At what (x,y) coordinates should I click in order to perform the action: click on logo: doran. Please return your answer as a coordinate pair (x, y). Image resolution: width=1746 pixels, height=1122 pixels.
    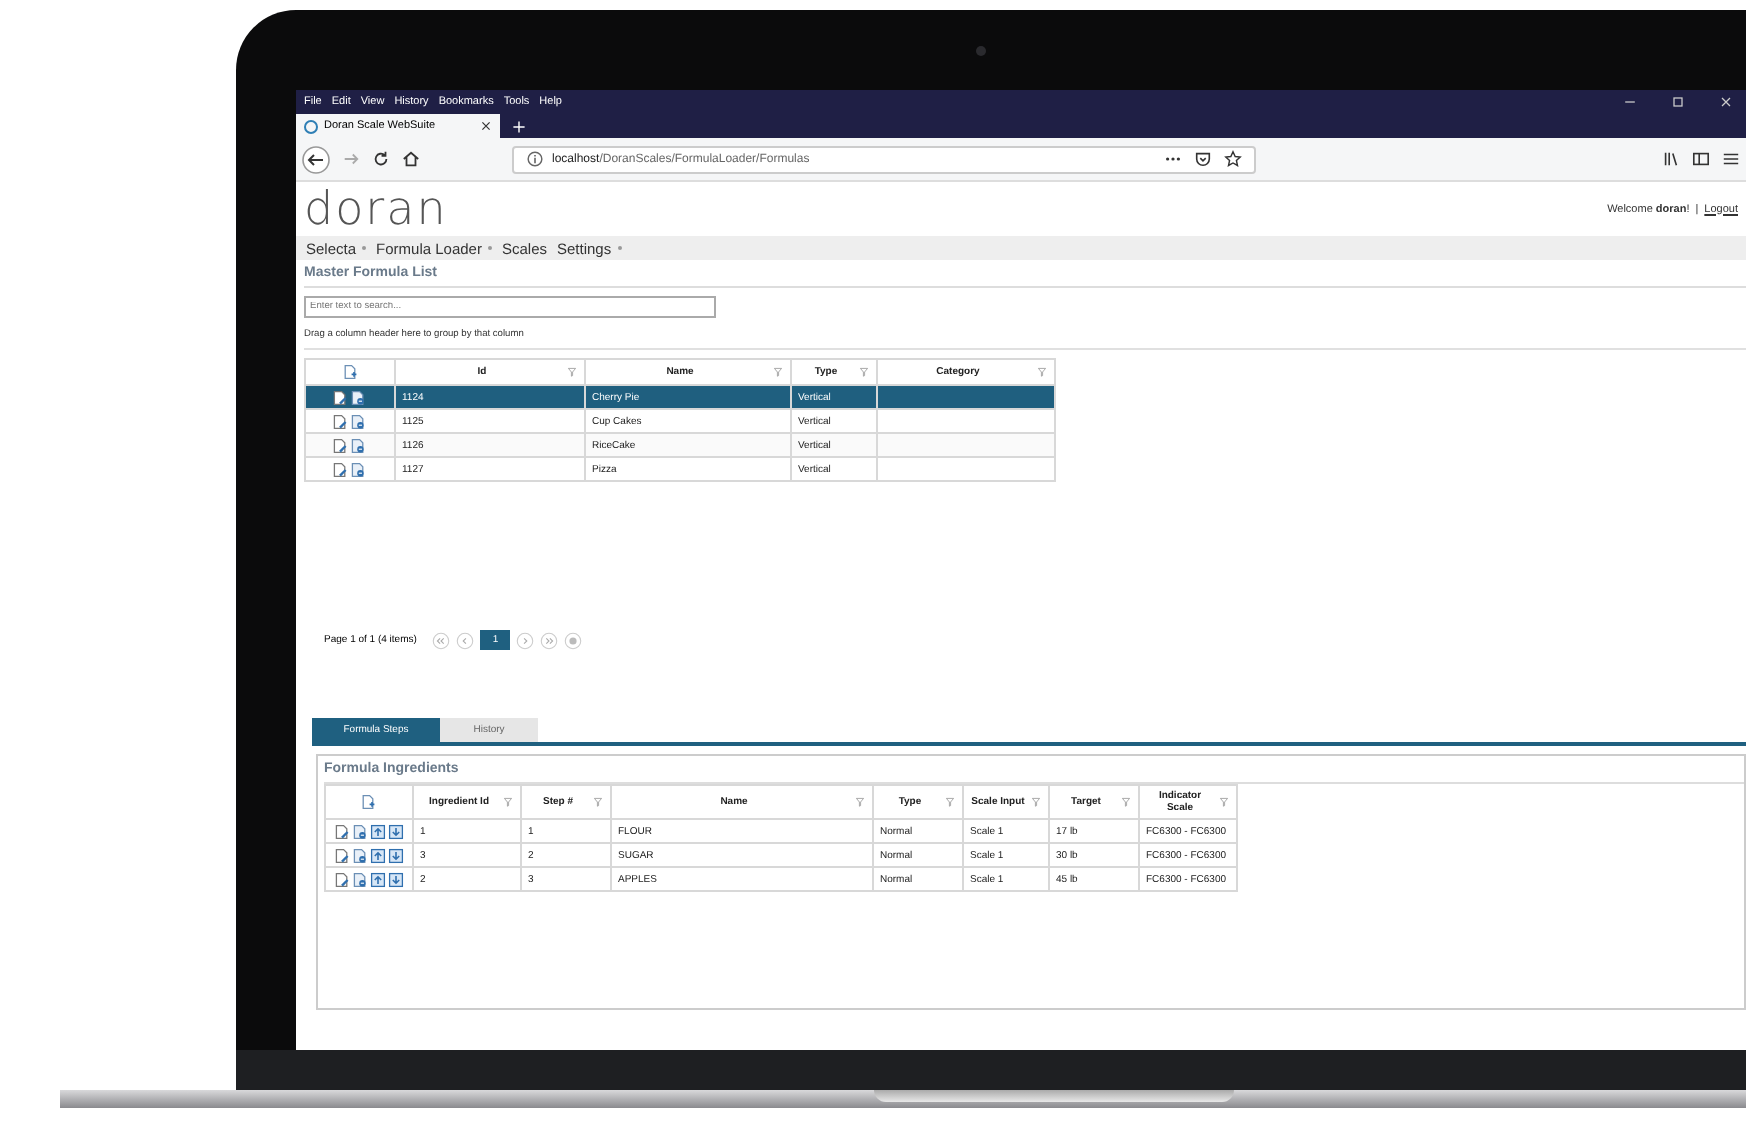
    Looking at the image, I should click on (376, 209).